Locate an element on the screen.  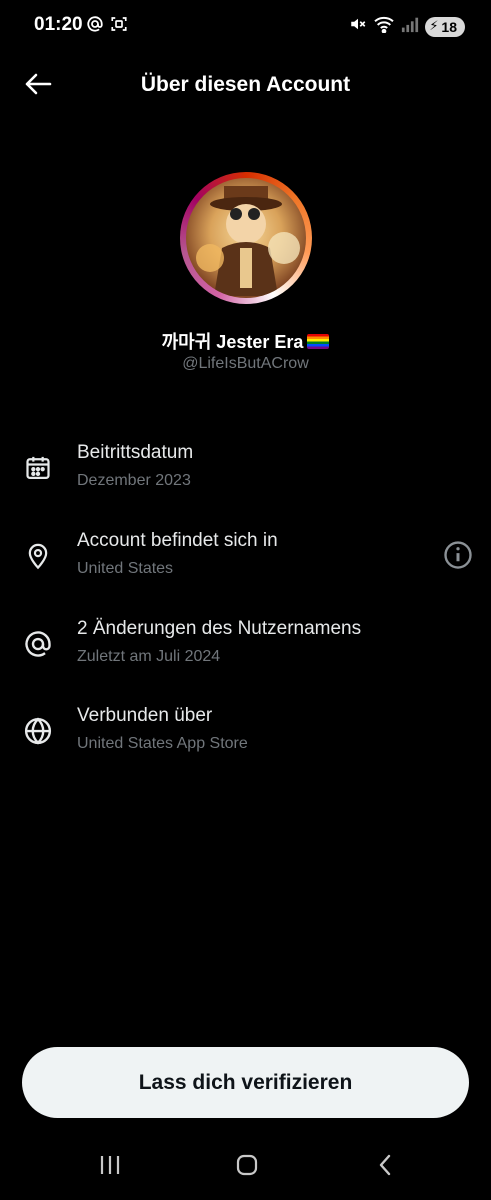
location-info-button is located at coordinates (458, 557).